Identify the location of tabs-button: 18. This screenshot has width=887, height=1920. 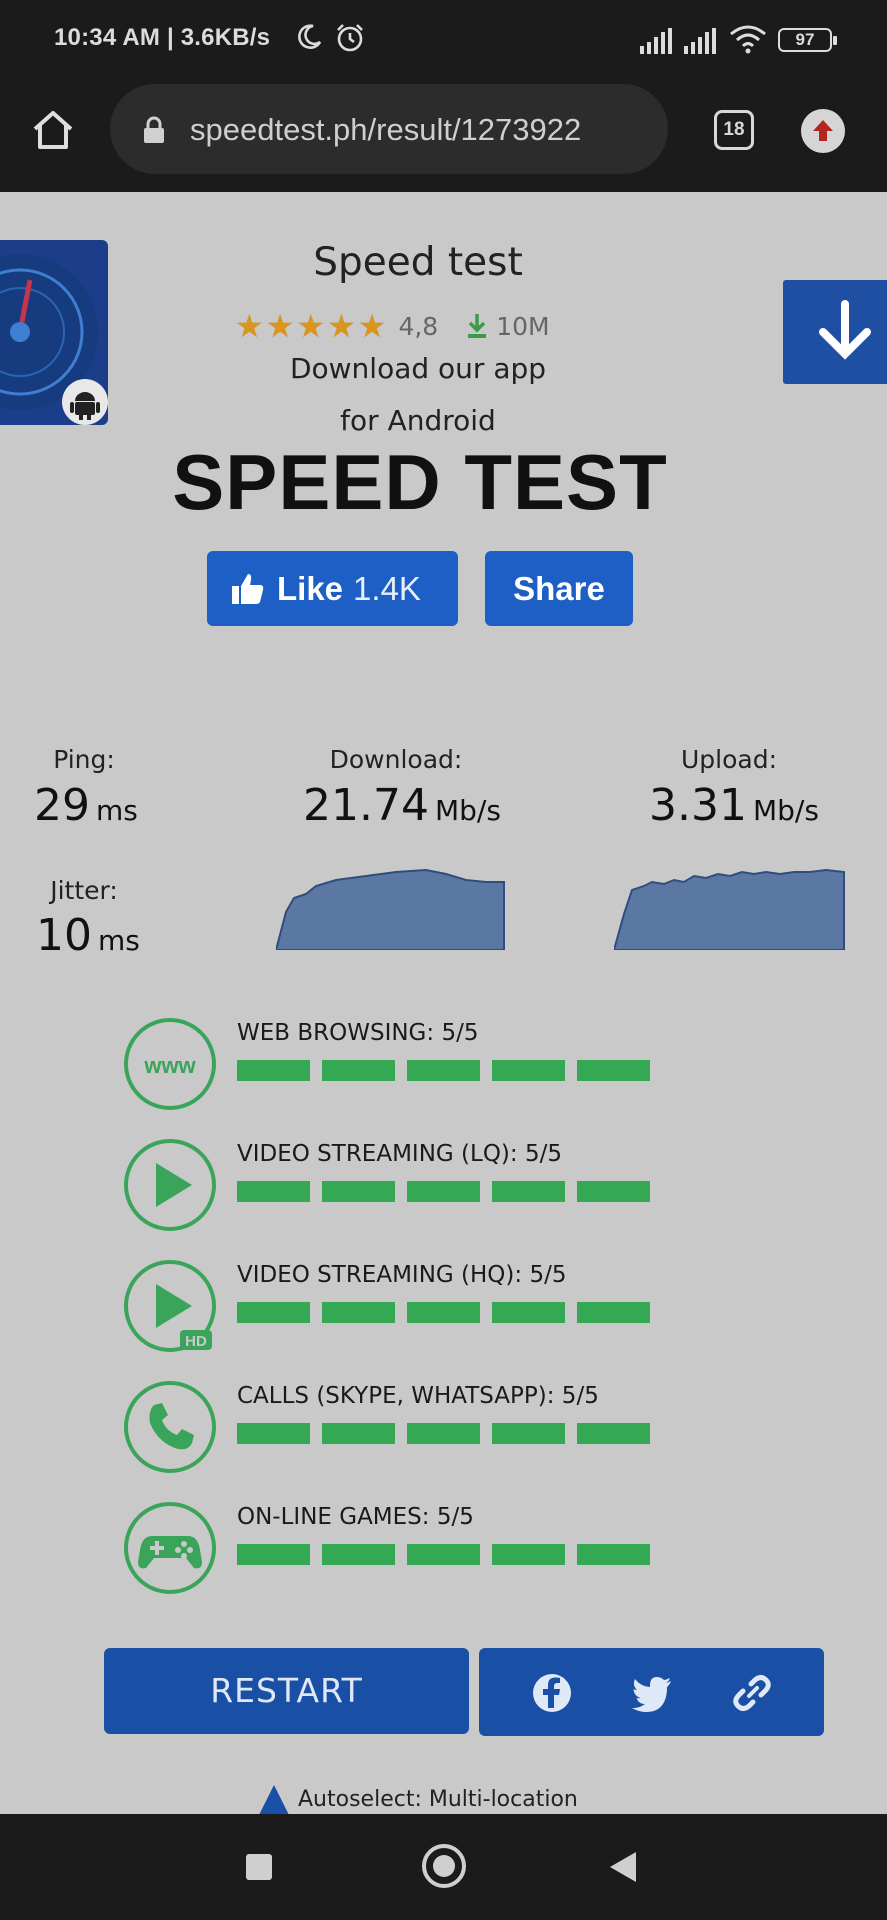
(734, 130).